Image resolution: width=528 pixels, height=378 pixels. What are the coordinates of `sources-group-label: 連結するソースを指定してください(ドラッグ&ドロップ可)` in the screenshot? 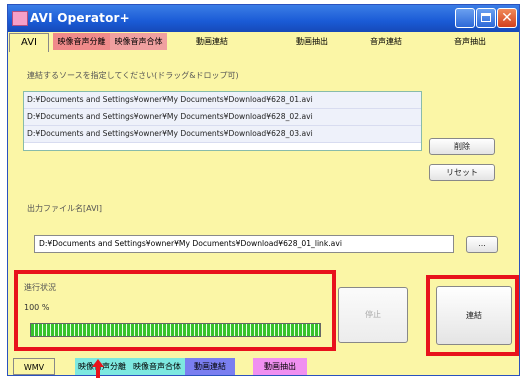 It's located at (133, 75).